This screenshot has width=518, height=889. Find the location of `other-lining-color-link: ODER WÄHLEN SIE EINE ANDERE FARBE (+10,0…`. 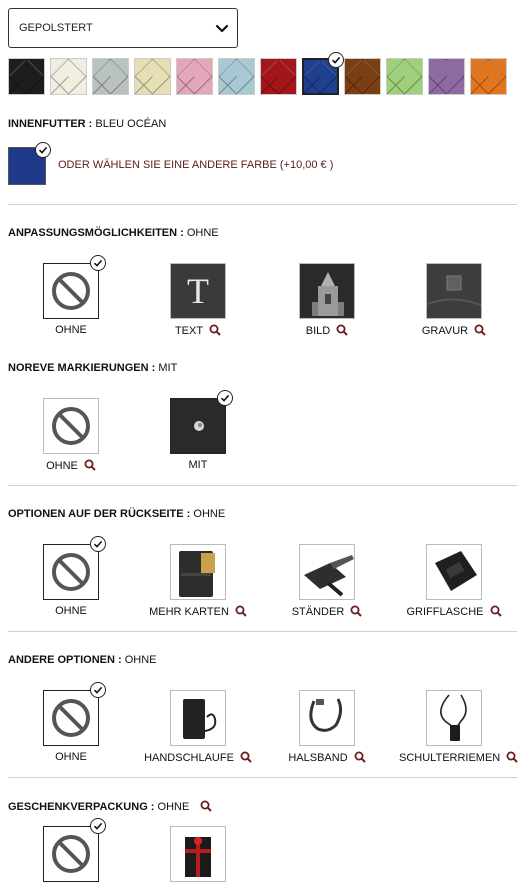

other-lining-color-link: ODER WÄHLEN SIE EINE ANDERE FARBE (+10,0… is located at coordinates (195, 165).